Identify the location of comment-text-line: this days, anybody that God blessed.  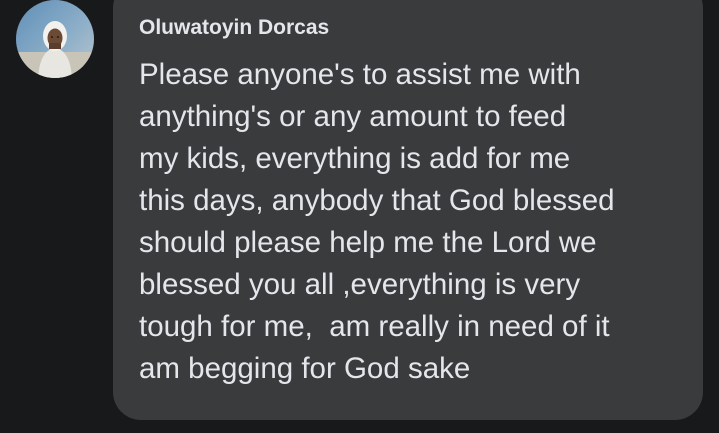
(377, 200).